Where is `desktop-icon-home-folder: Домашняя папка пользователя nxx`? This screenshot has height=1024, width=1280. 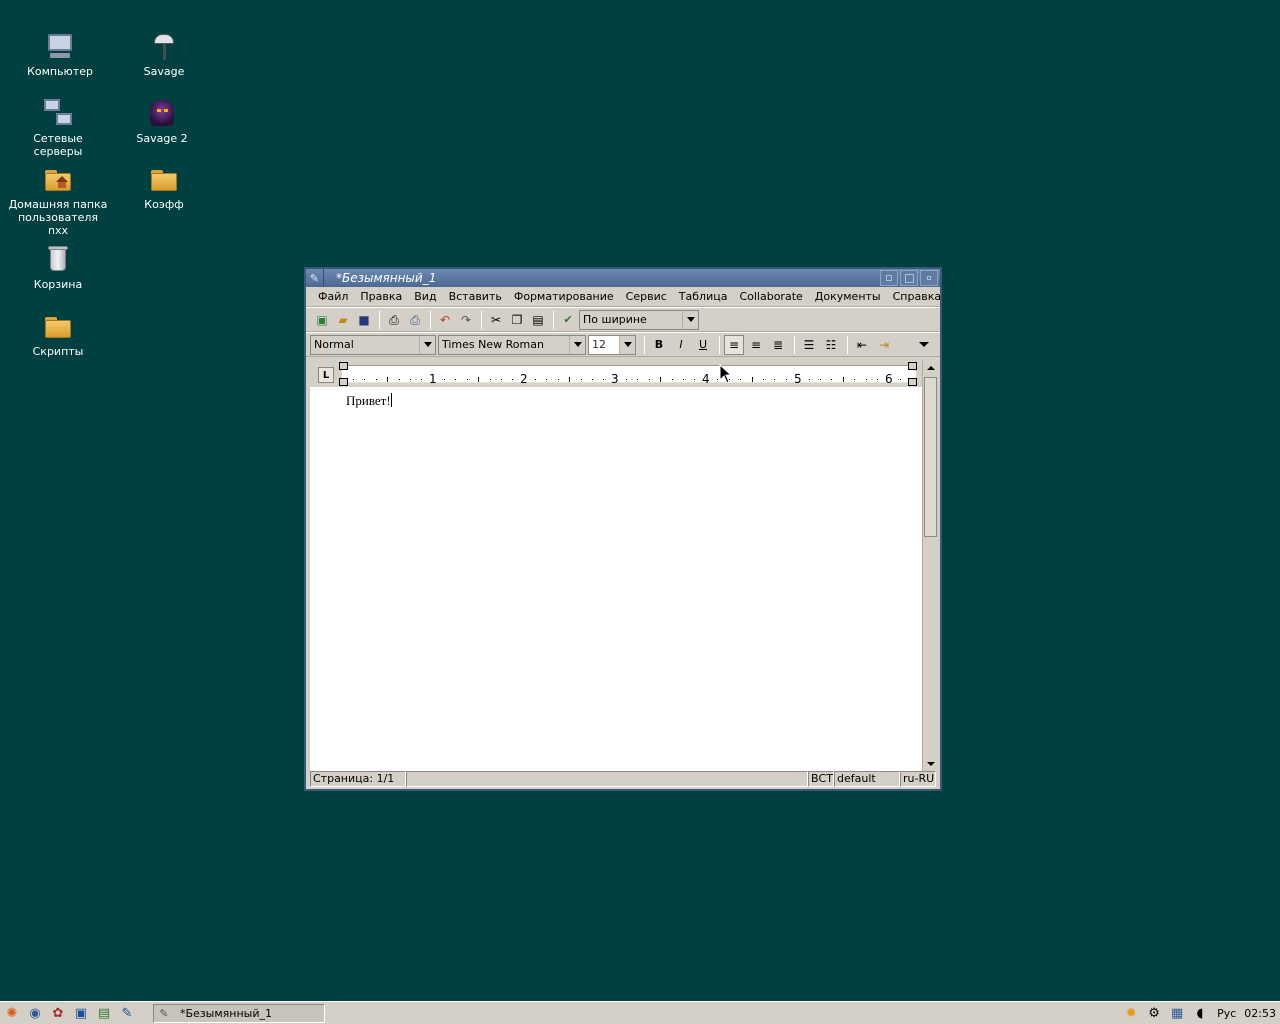 desktop-icon-home-folder: Домашняя папка пользователя nxx is located at coordinates (58, 200).